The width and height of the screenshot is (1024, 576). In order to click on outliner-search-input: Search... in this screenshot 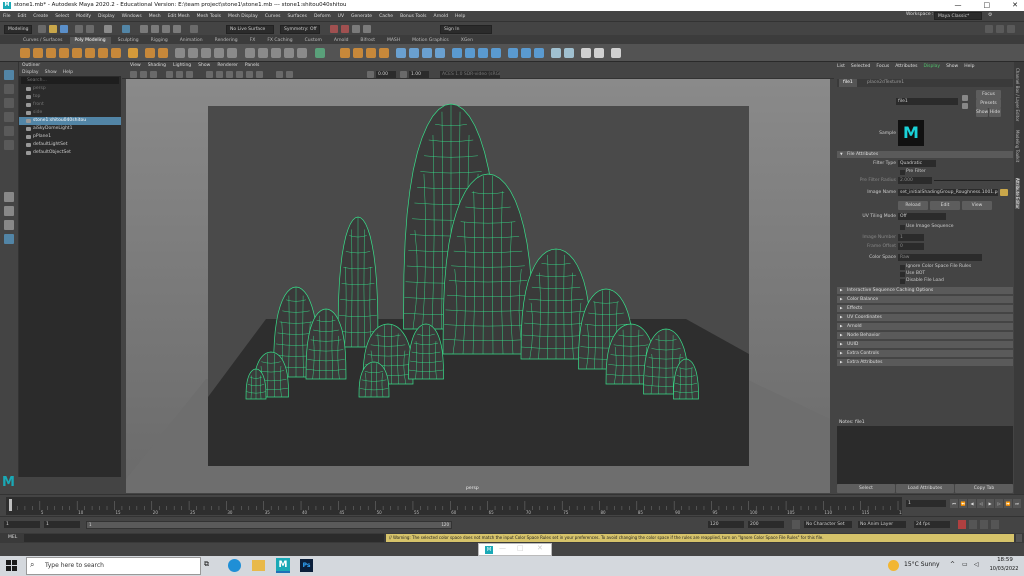, I will do `click(70, 80)`.